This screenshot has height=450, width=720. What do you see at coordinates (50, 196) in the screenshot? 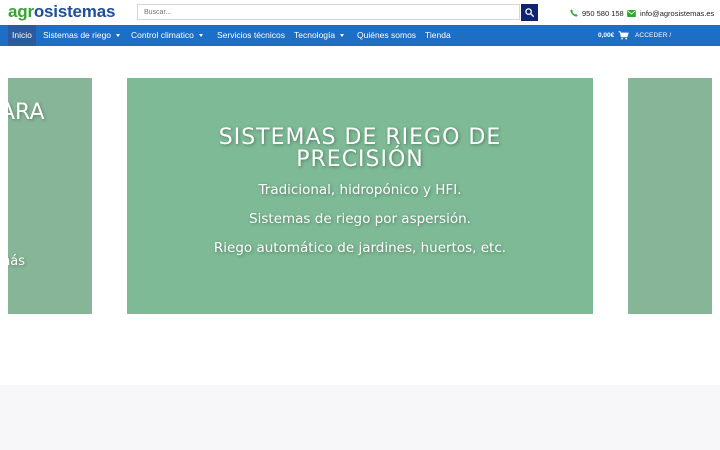
I see `slide-prev-partial: ARA nás` at bounding box center [50, 196].